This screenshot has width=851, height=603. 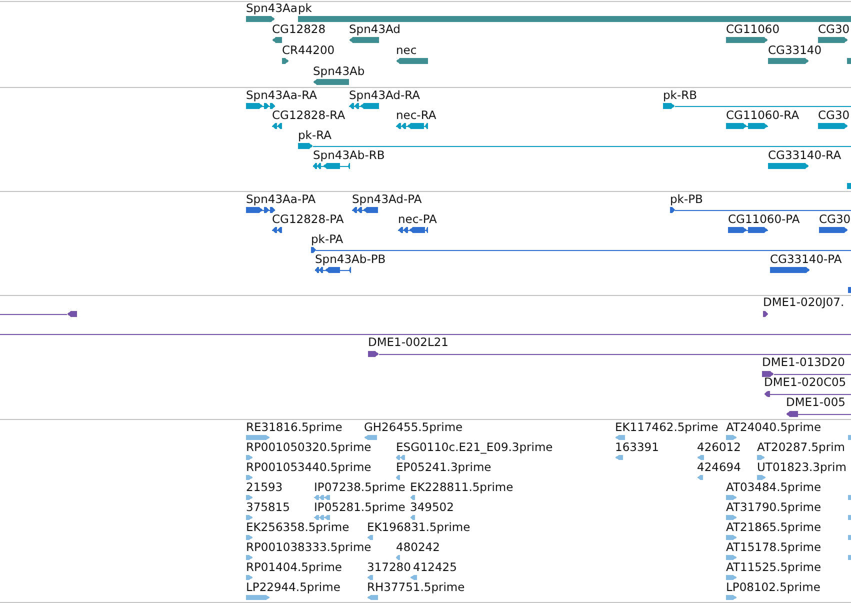 What do you see at coordinates (360, 487) in the screenshot?
I see `feature-label: IP07238.5prime` at bounding box center [360, 487].